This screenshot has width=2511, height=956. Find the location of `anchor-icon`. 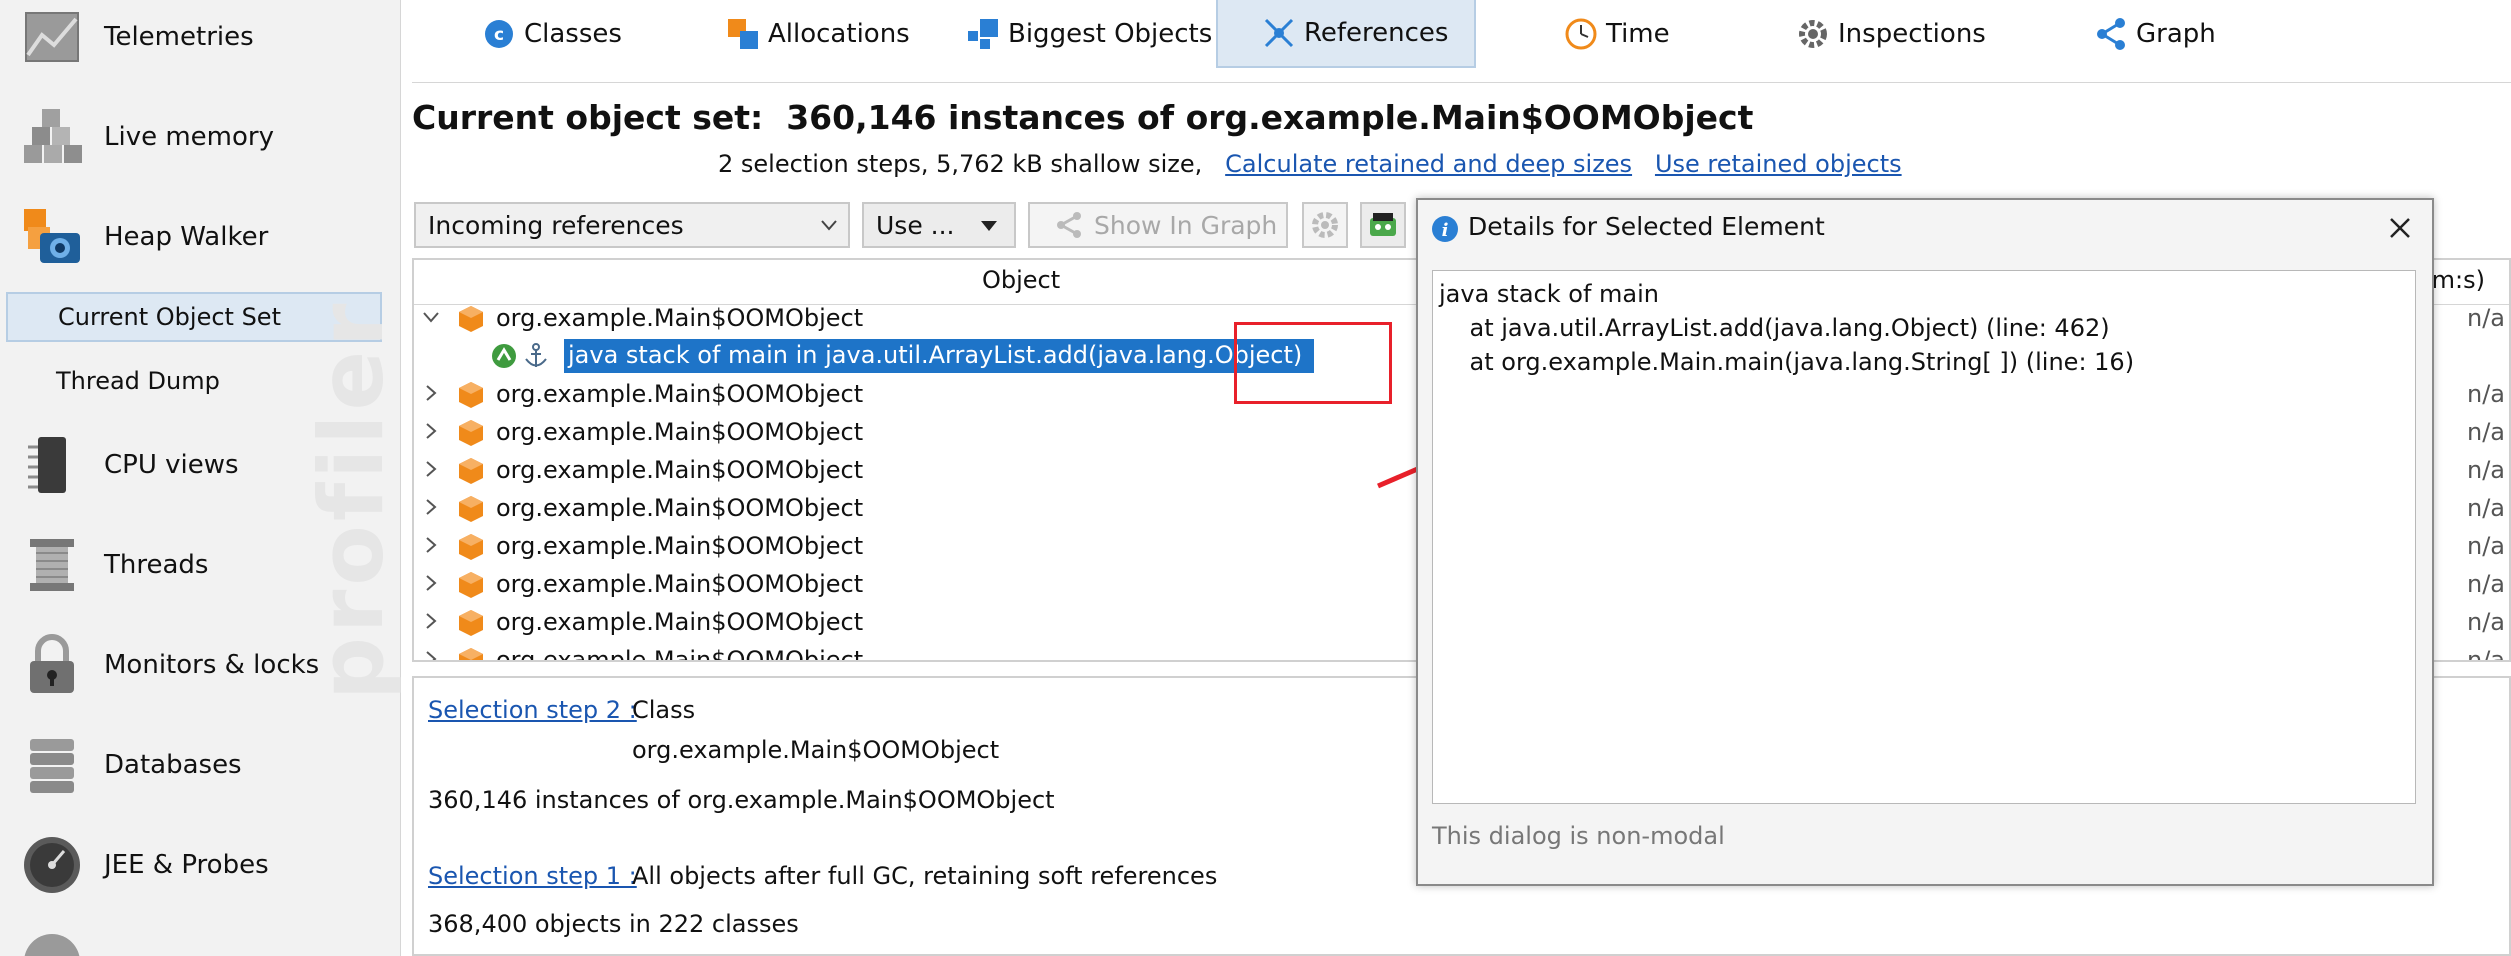

anchor-icon is located at coordinates (536, 355).